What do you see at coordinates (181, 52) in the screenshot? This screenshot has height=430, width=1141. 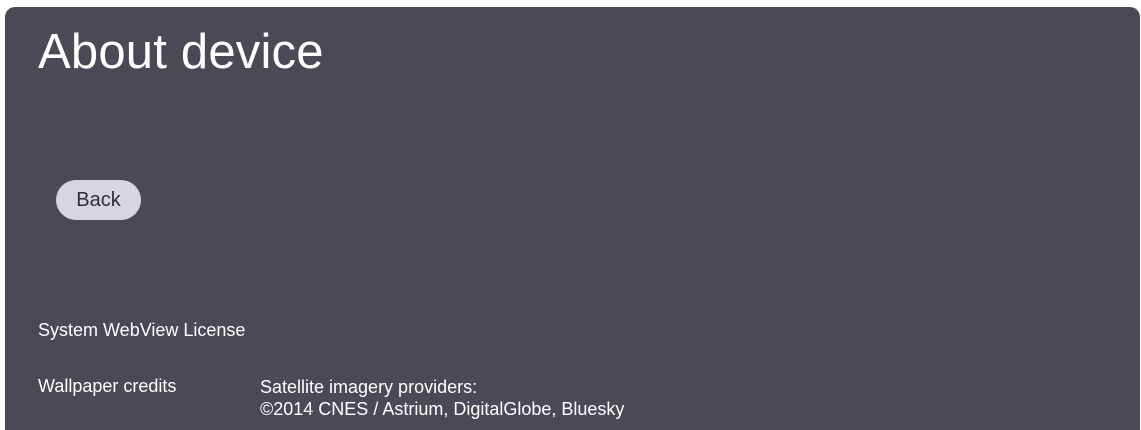 I see `page-title: About device` at bounding box center [181, 52].